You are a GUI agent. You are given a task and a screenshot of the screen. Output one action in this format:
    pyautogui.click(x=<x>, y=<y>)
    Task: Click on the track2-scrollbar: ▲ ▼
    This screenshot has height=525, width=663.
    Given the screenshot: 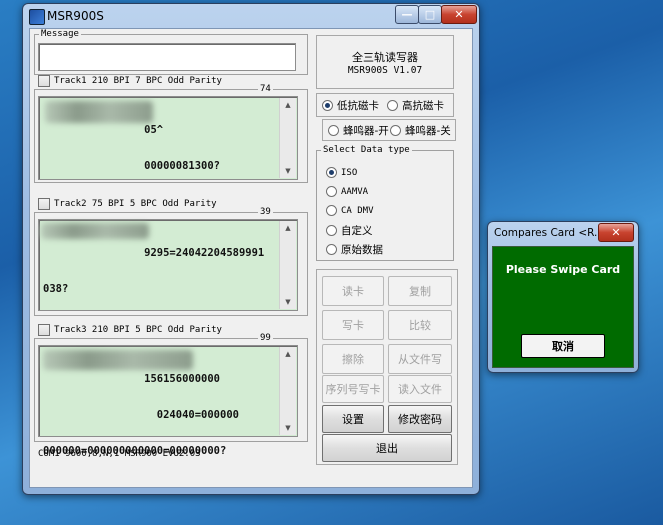 What is the action you would take?
    pyautogui.click(x=287, y=265)
    